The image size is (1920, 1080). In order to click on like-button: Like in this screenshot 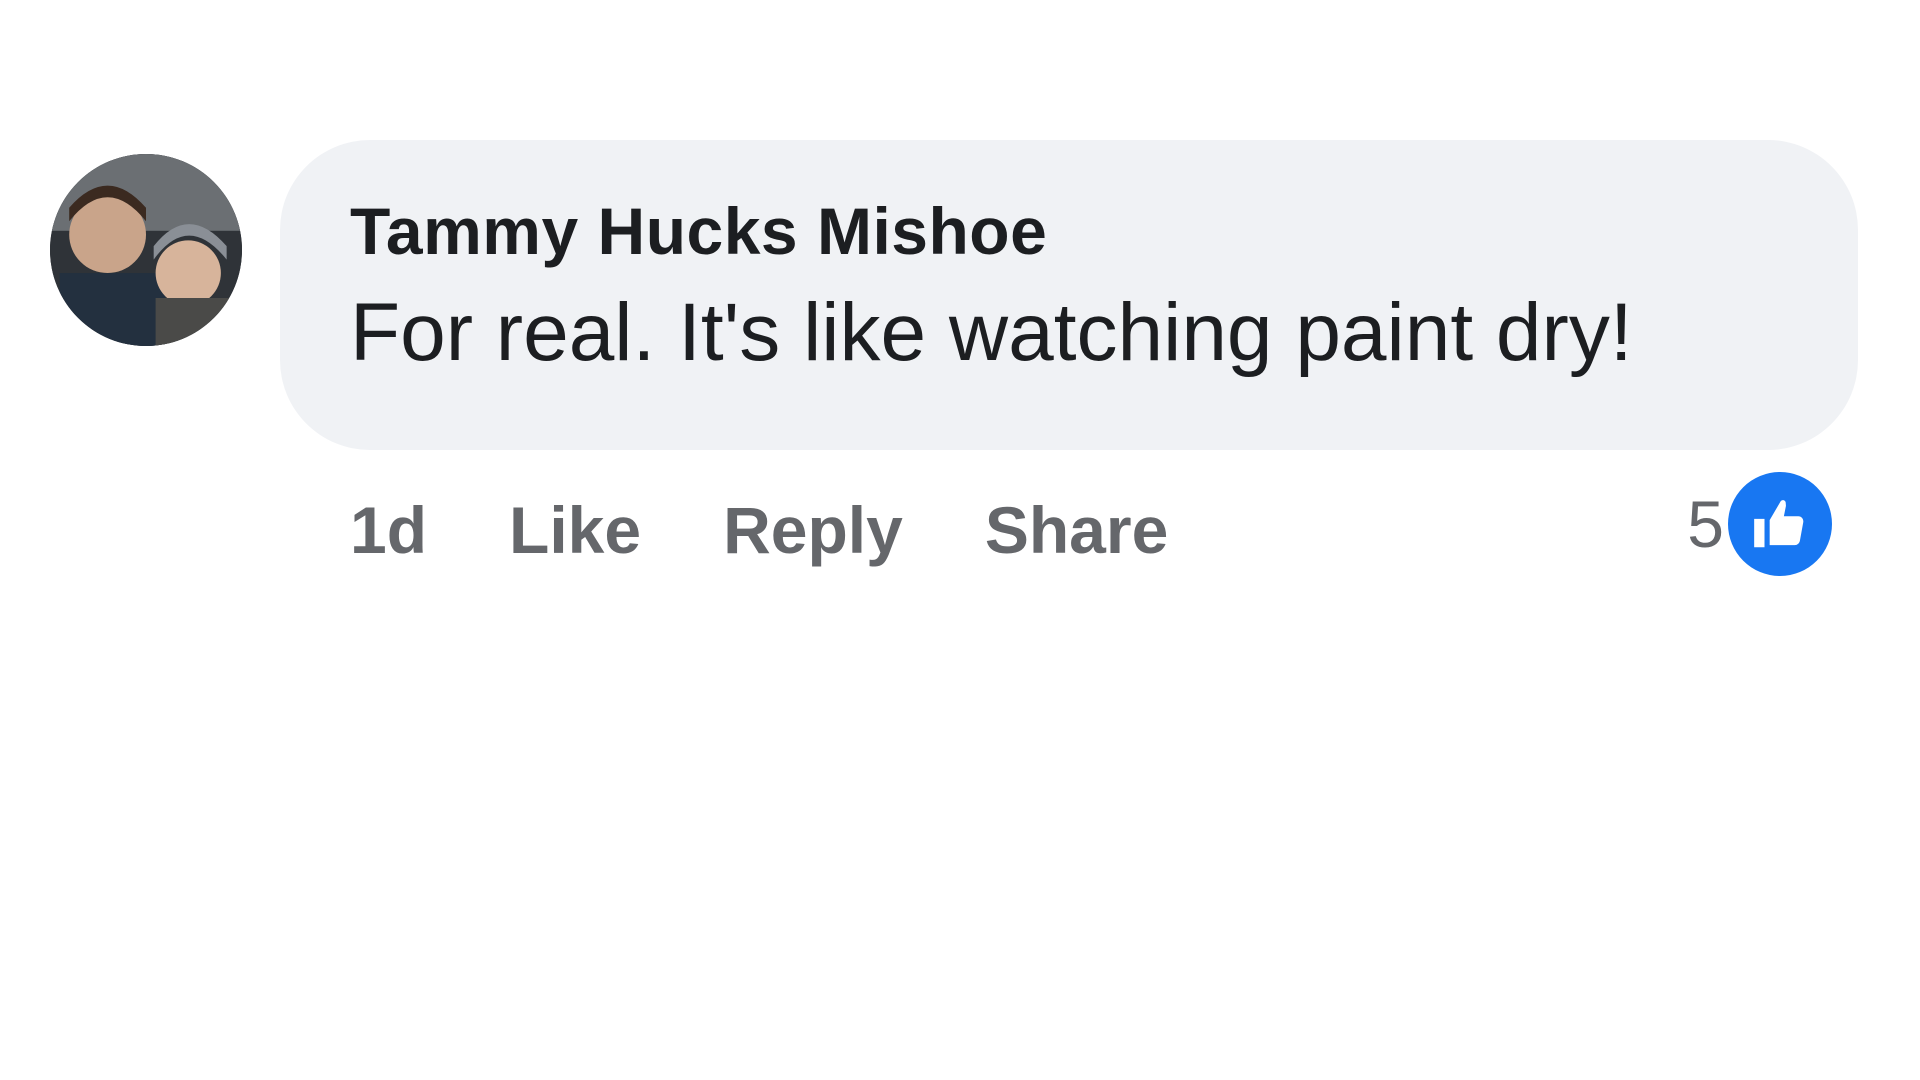, I will do `click(575, 530)`.